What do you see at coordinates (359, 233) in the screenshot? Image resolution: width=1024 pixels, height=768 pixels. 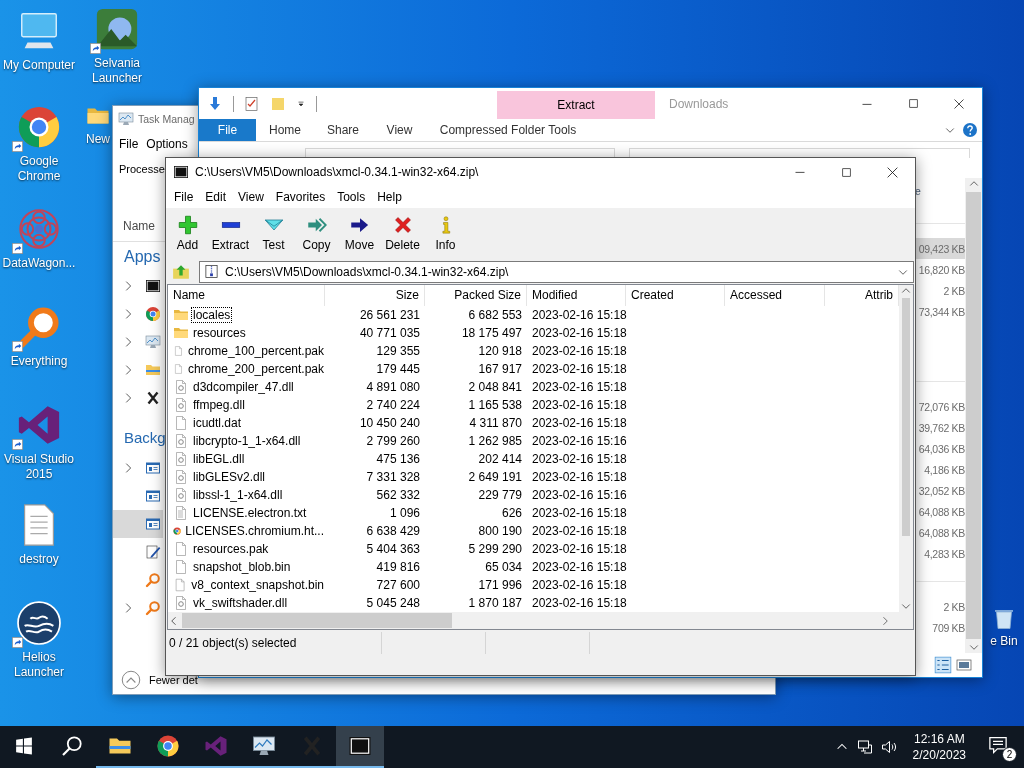 I see `toolbar-button: Move` at bounding box center [359, 233].